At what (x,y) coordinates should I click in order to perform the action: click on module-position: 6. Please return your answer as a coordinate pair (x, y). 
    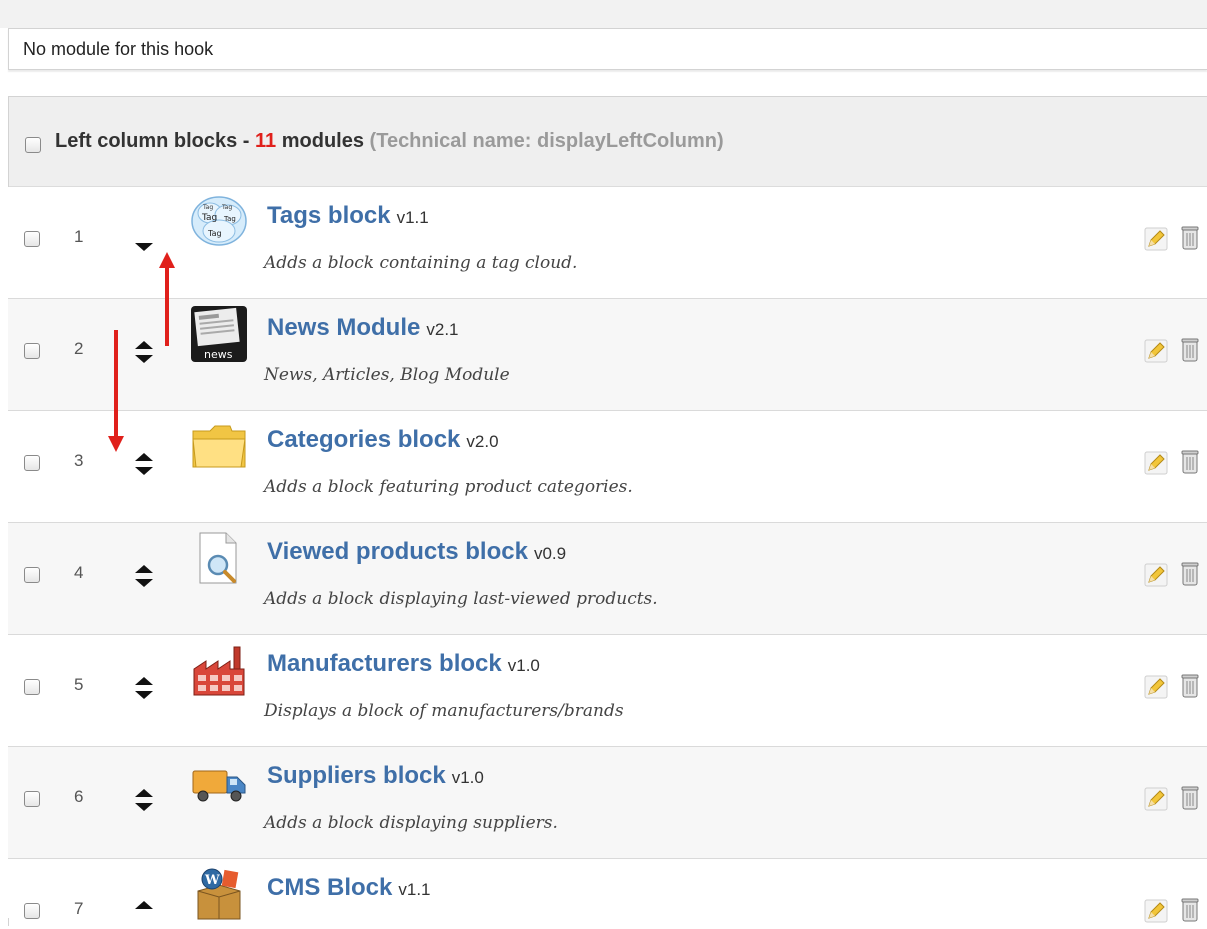
    Looking at the image, I should click on (79, 796).